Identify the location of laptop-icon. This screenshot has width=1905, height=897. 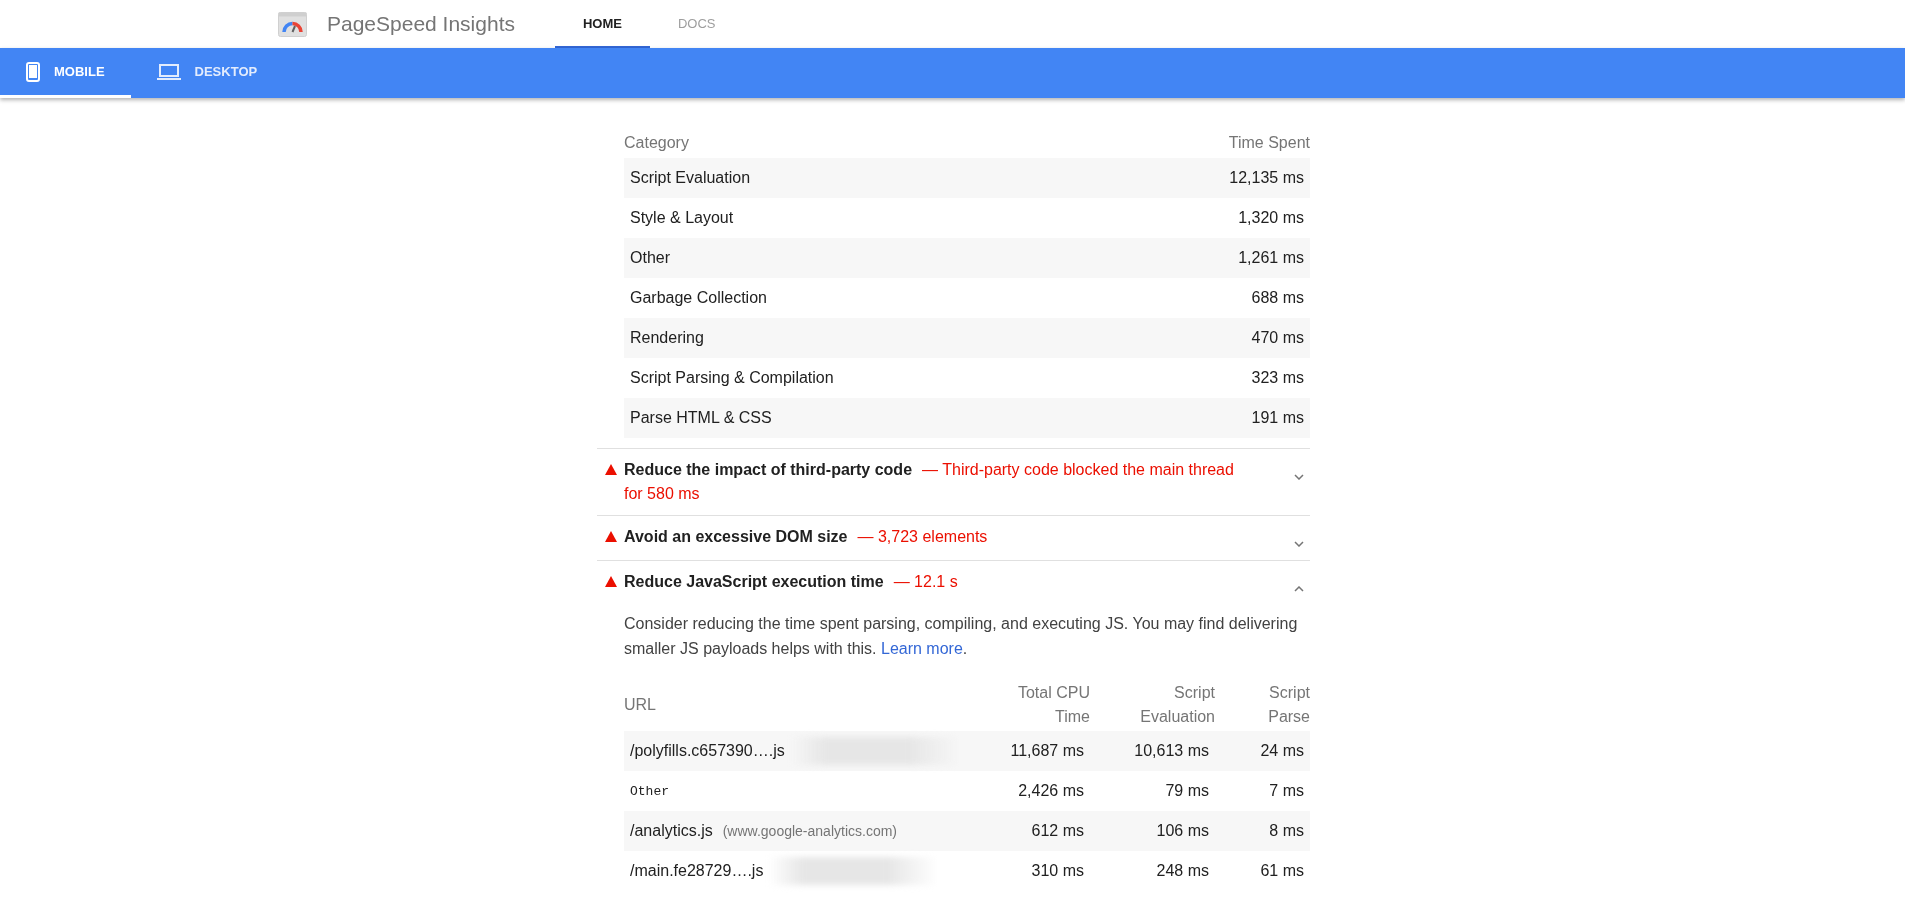
(168, 71).